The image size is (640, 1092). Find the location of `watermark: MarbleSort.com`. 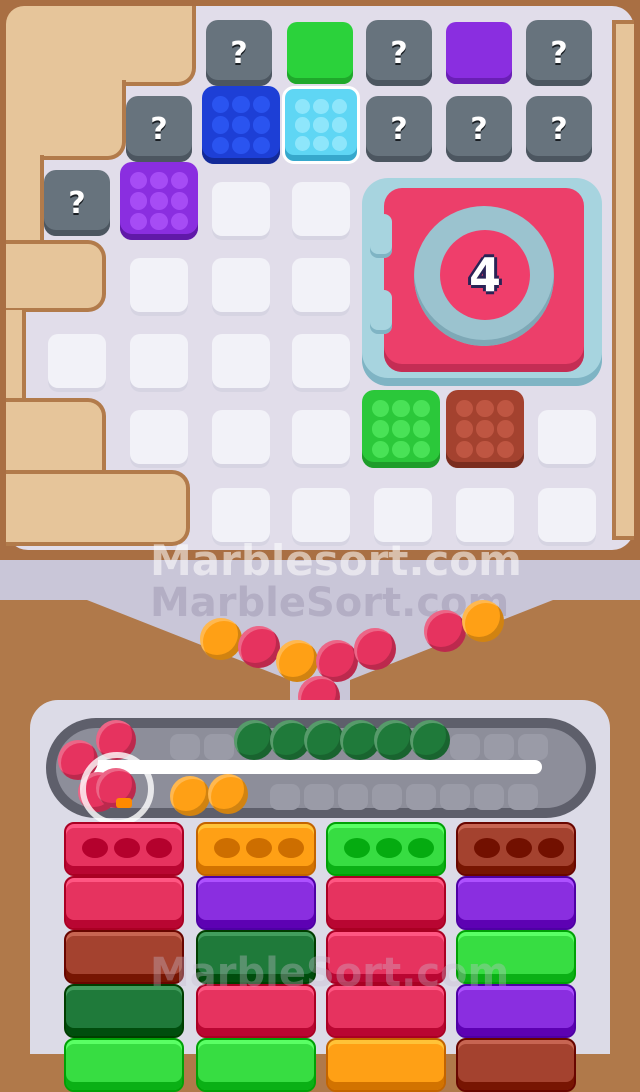

watermark: MarbleSort.com is located at coordinates (330, 973).